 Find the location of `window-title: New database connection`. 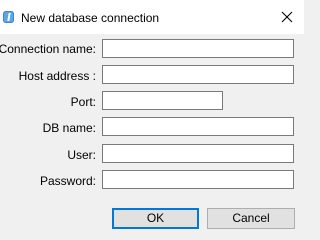

window-title: New database connection is located at coordinates (90, 18).